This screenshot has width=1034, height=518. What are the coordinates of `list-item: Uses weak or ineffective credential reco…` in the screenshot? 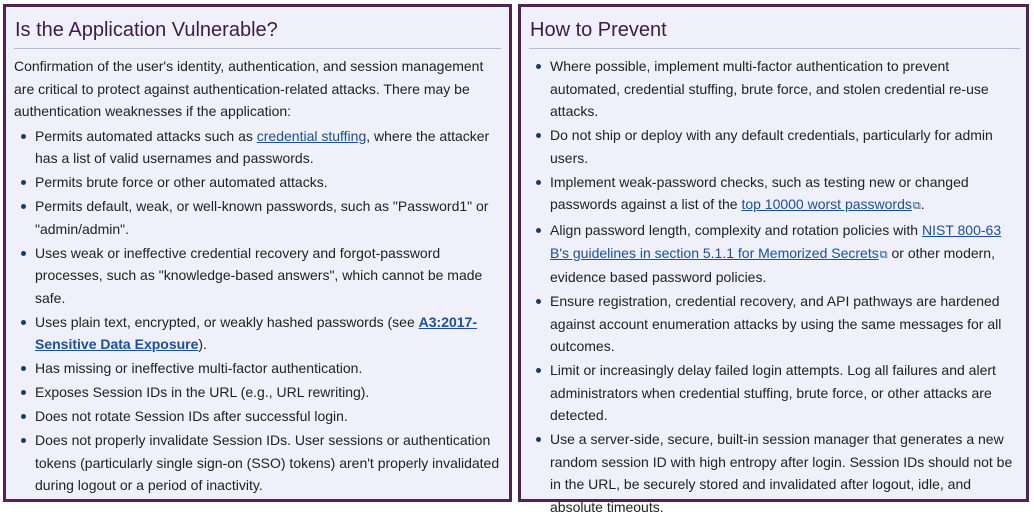 It's located at (261, 276).